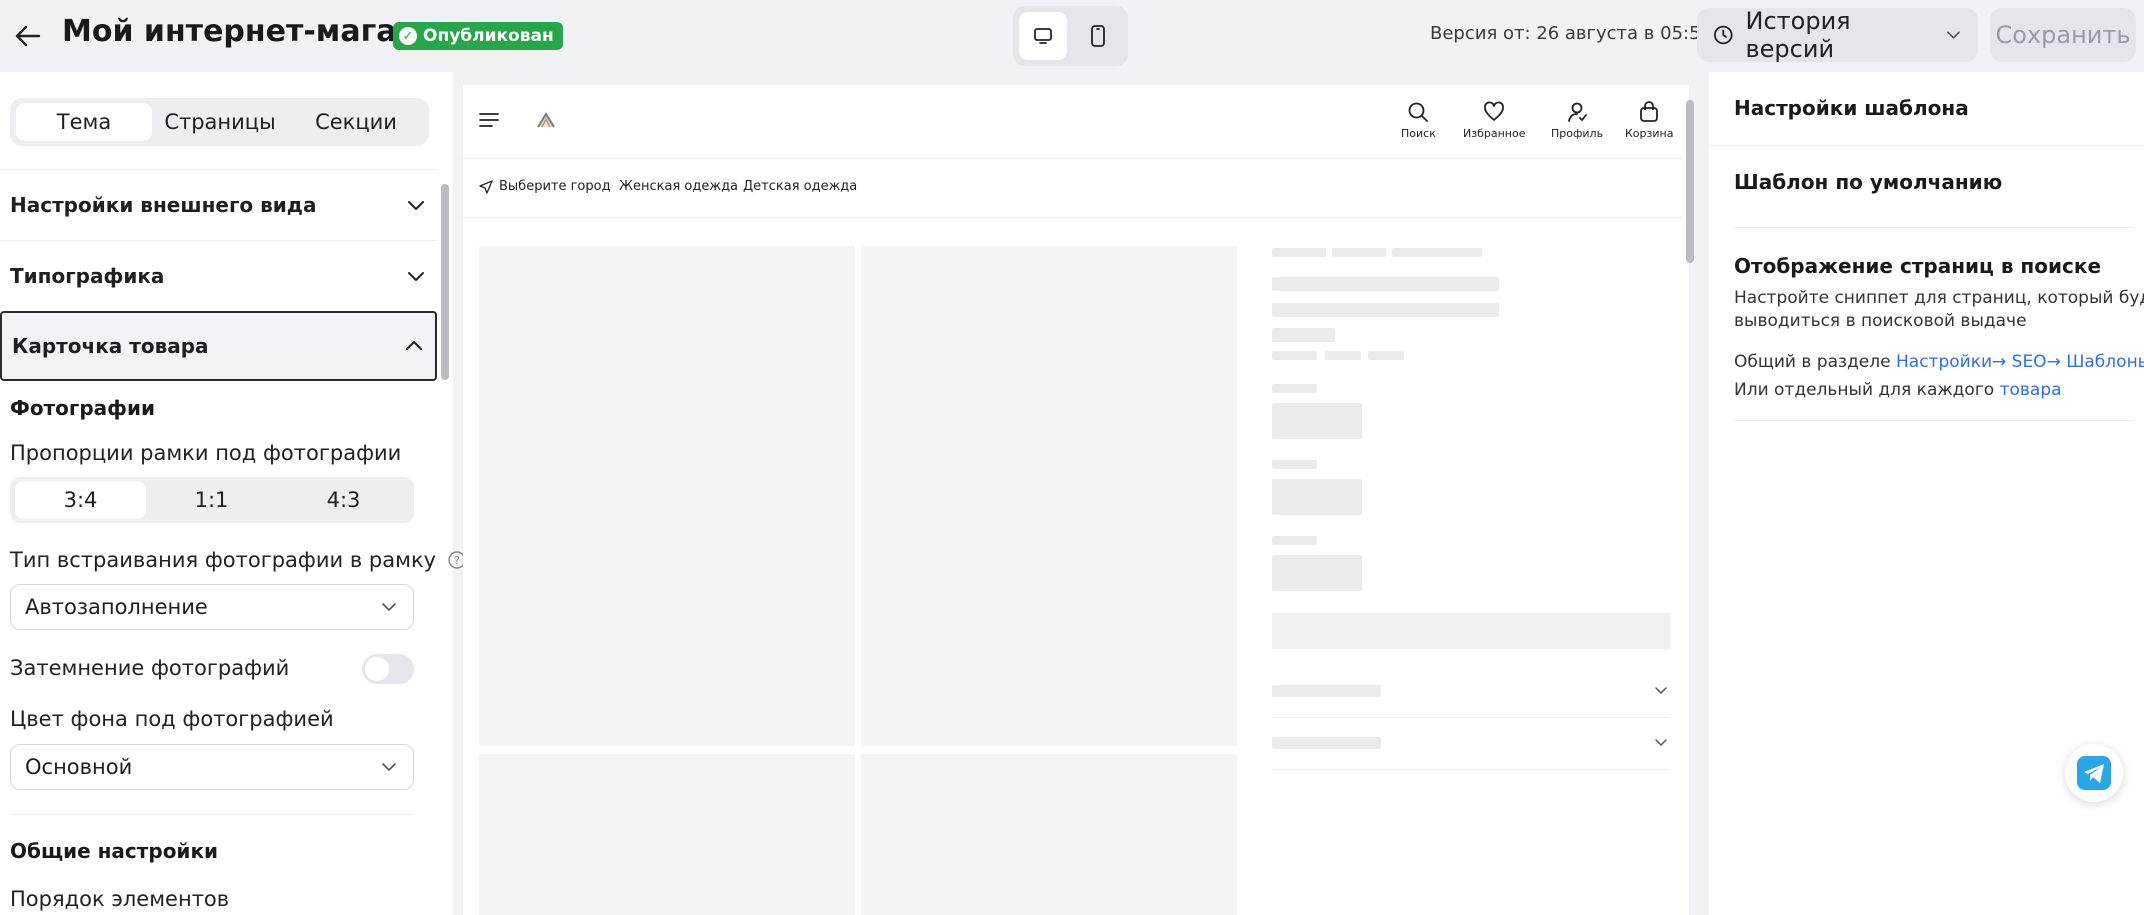 The image size is (2144, 915). Describe the element at coordinates (546, 120) in the screenshot. I see `store-logo-icon` at that location.